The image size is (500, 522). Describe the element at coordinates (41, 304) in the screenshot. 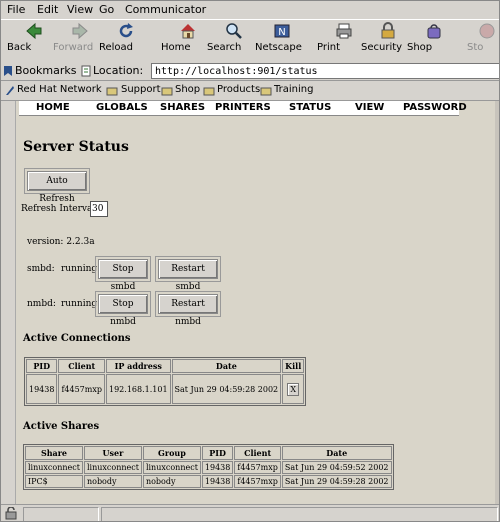

I see `nmbd-label: nmbd:` at that location.